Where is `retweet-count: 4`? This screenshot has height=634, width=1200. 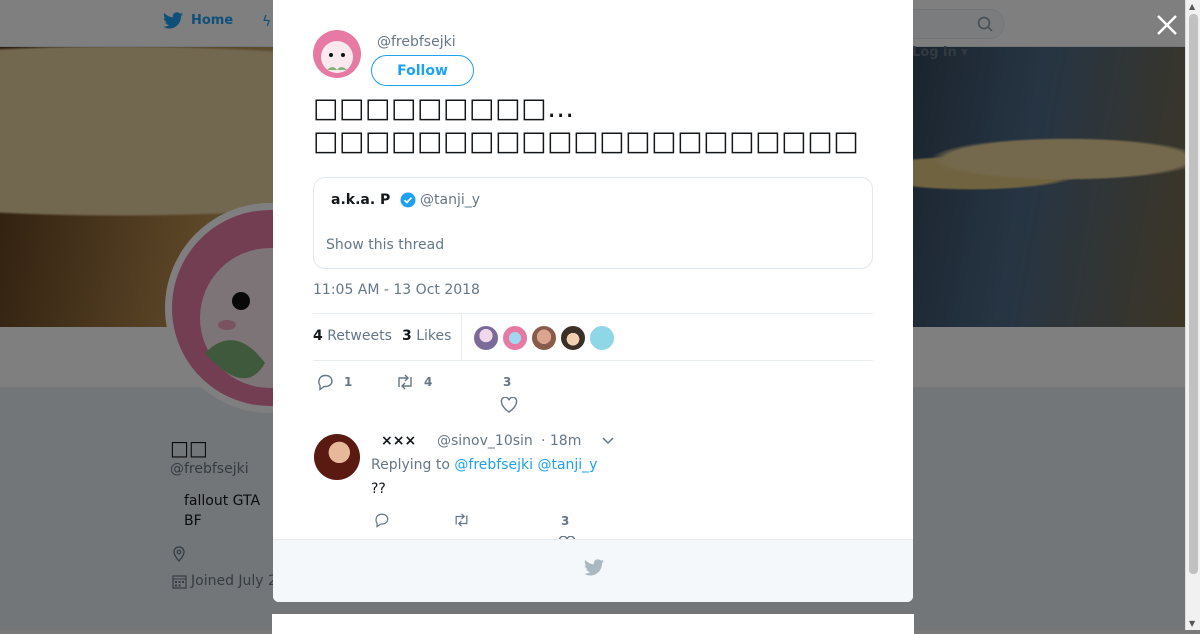 retweet-count: 4 is located at coordinates (428, 382).